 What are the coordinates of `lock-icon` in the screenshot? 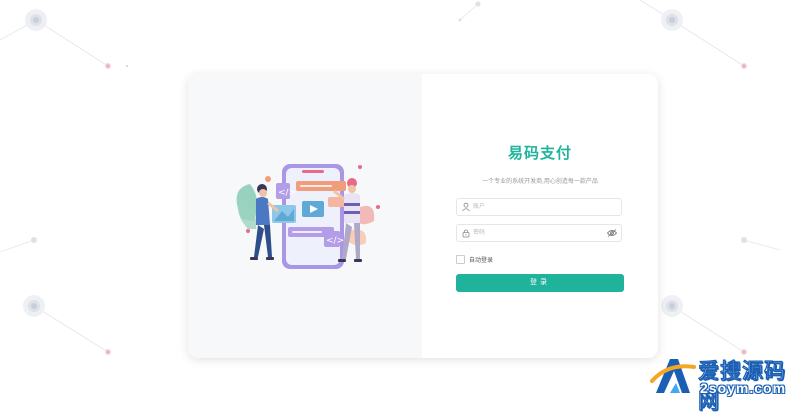 It's located at (466, 233).